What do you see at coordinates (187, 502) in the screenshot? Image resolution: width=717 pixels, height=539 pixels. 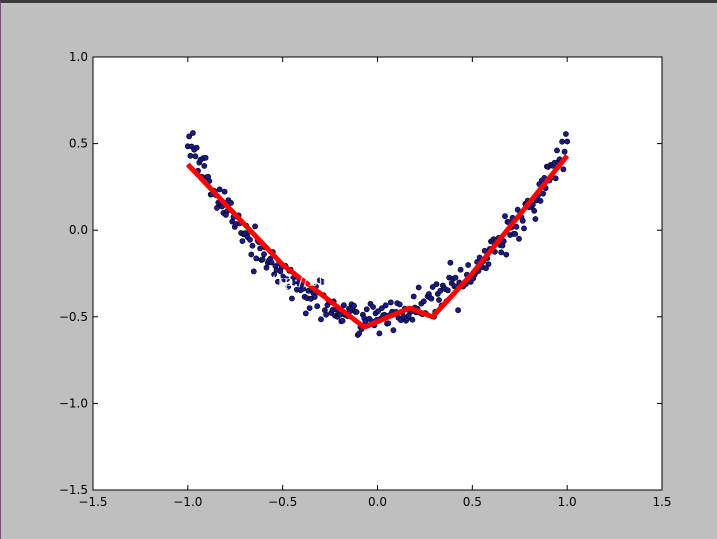 I see `x-tick-label: −1.0` at bounding box center [187, 502].